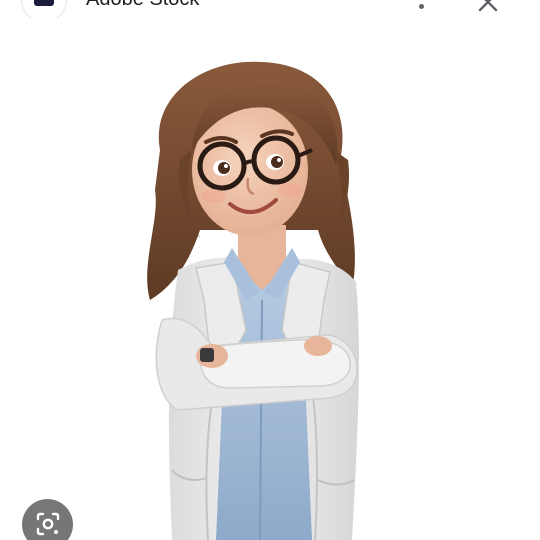 The image size is (540, 540). I want to click on adobe-stock-logo-icon, so click(44, 9).